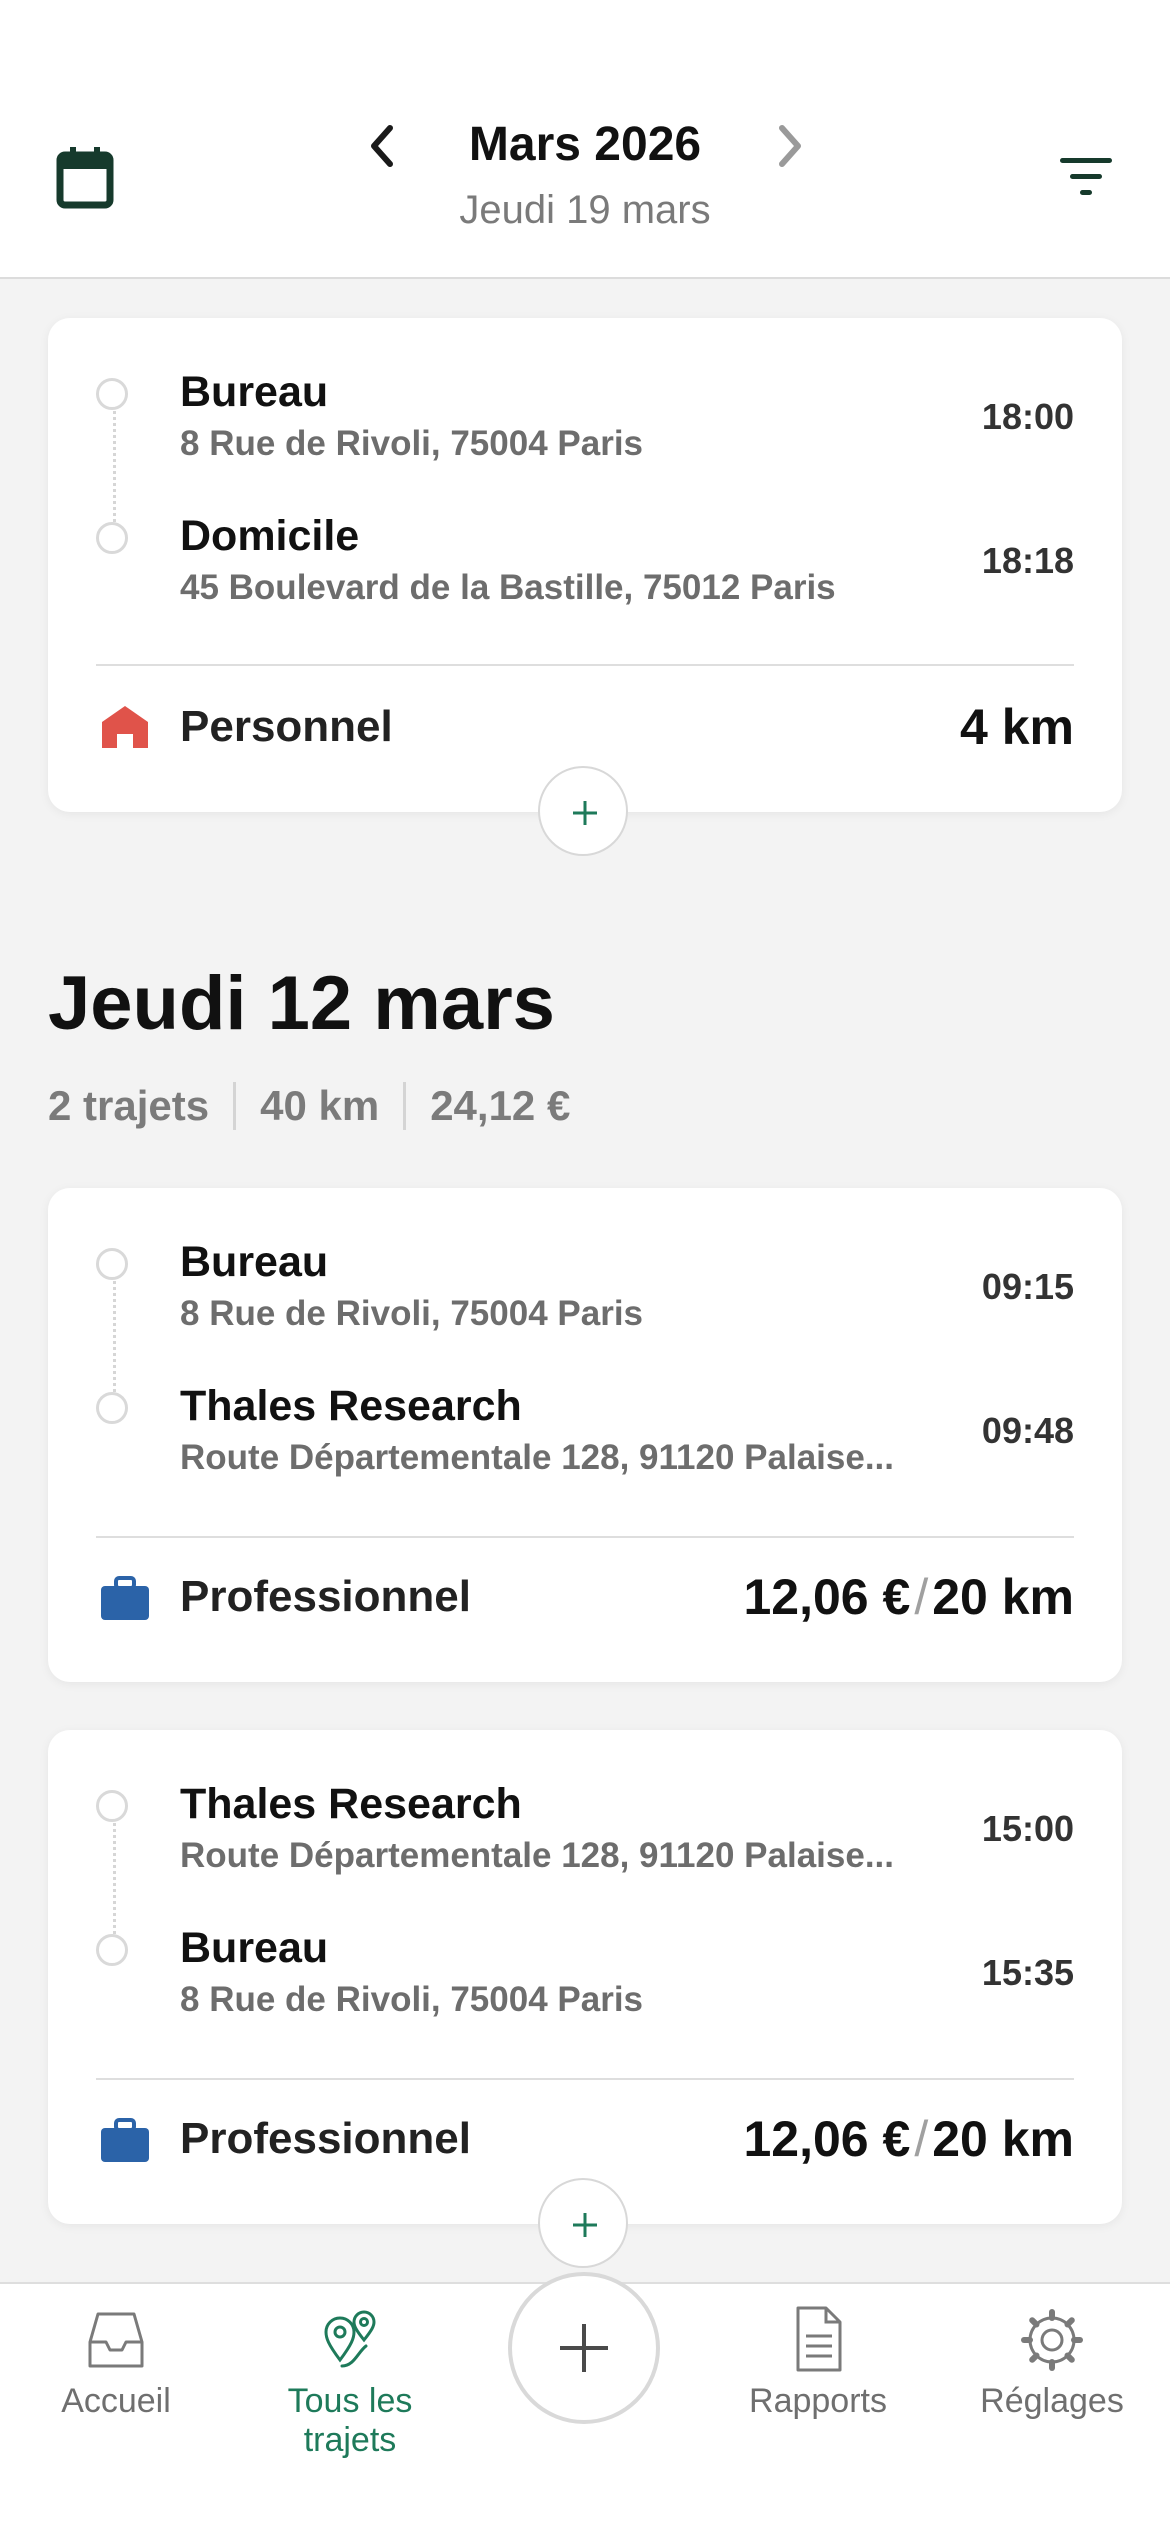 Image resolution: width=1170 pixels, height=2534 pixels. I want to click on tab-label: Tous les trajets, so click(350, 2420).